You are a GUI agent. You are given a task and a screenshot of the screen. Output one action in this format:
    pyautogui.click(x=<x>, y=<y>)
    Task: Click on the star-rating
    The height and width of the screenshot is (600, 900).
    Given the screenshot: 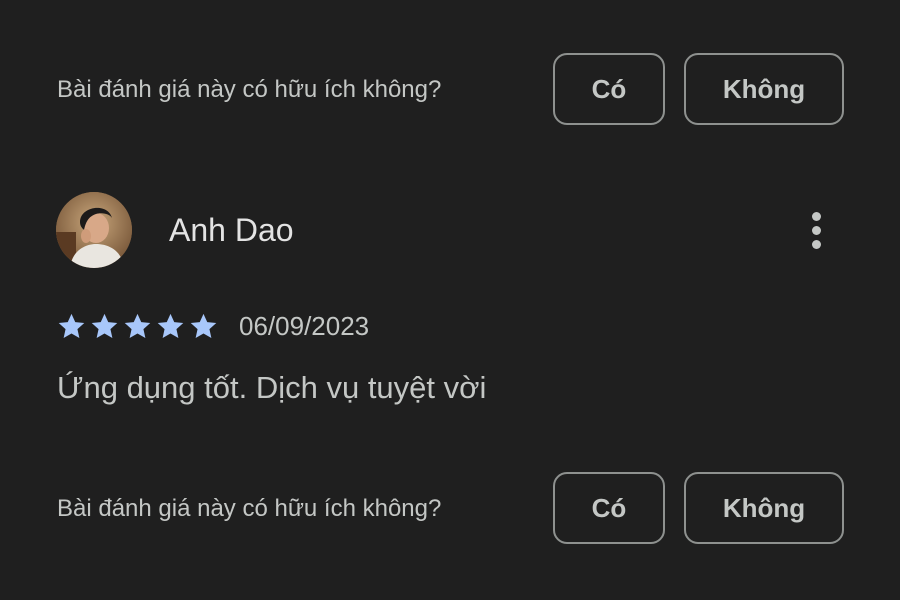 What is the action you would take?
    pyautogui.click(x=137, y=326)
    